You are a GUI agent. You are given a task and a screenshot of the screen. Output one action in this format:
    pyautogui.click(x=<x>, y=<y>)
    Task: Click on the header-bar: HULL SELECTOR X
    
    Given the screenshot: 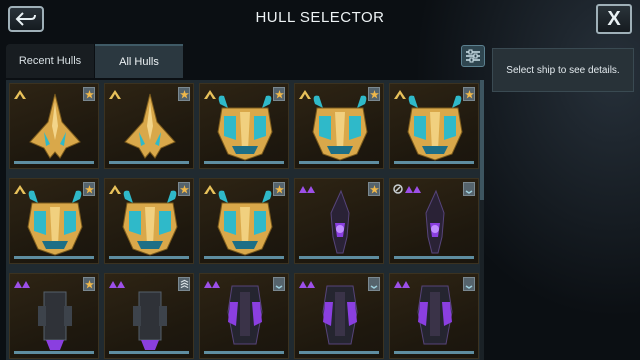 What is the action you would take?
    pyautogui.click(x=320, y=18)
    